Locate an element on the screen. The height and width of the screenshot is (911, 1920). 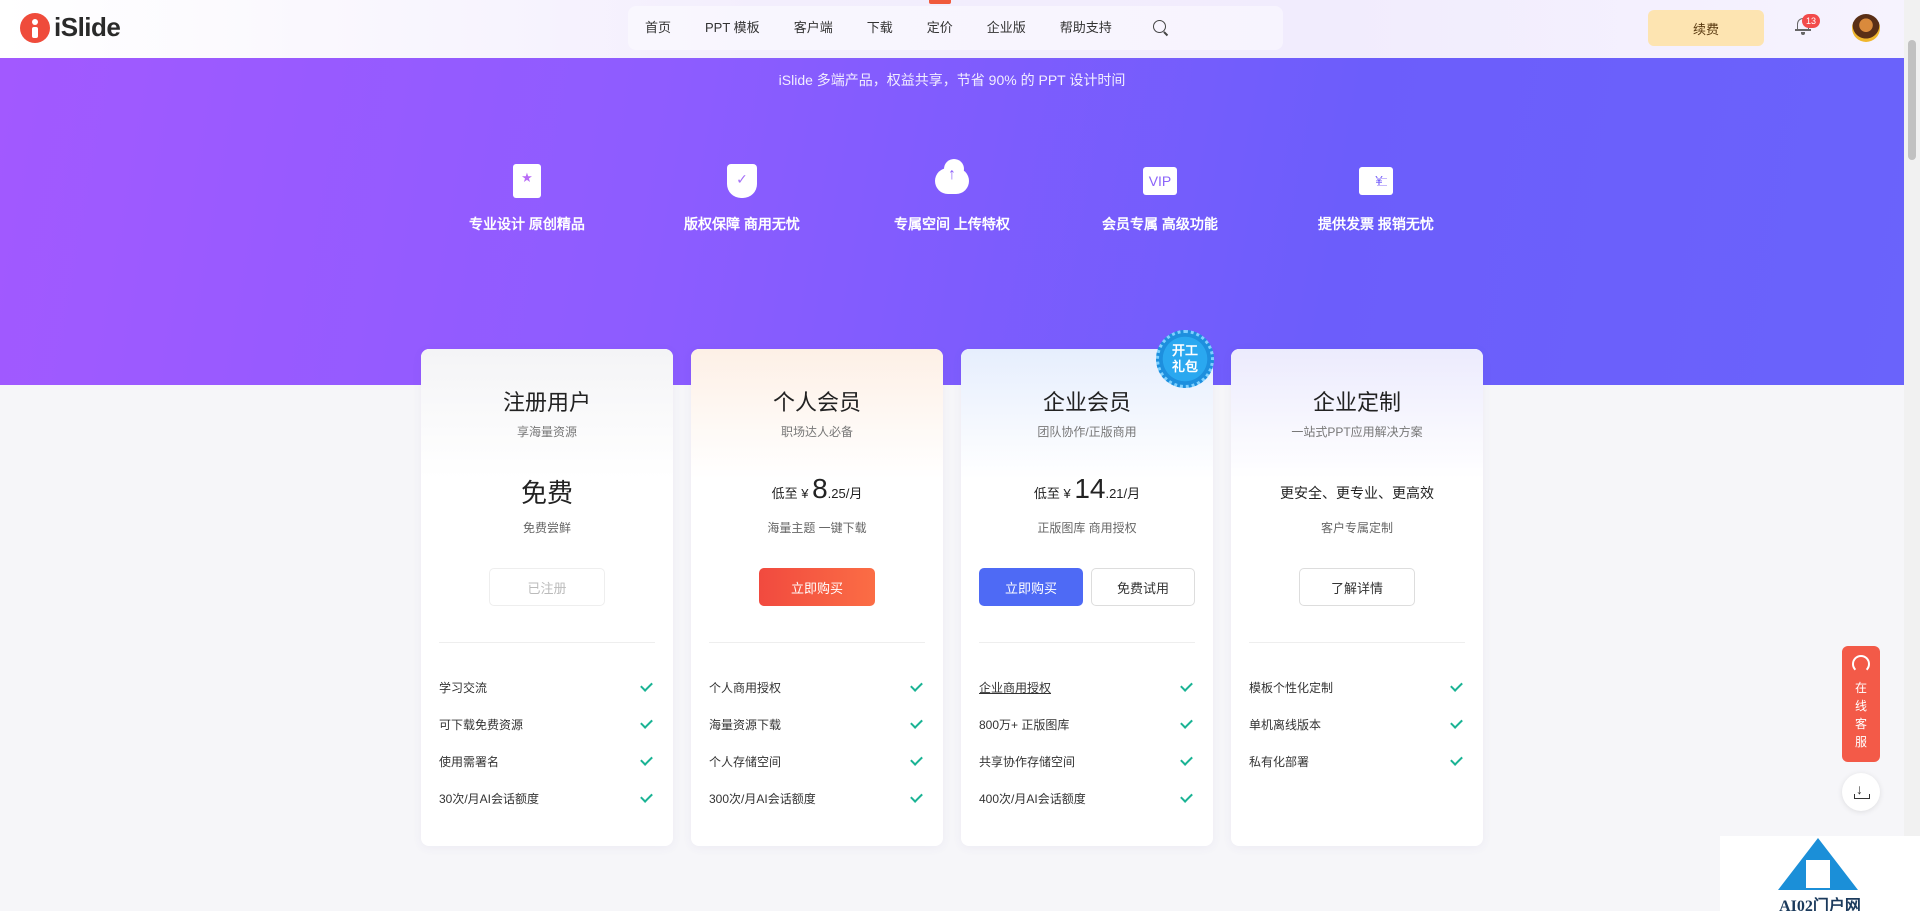
benefit-label: 专属空间 上传特权 is located at coordinates (952, 224).